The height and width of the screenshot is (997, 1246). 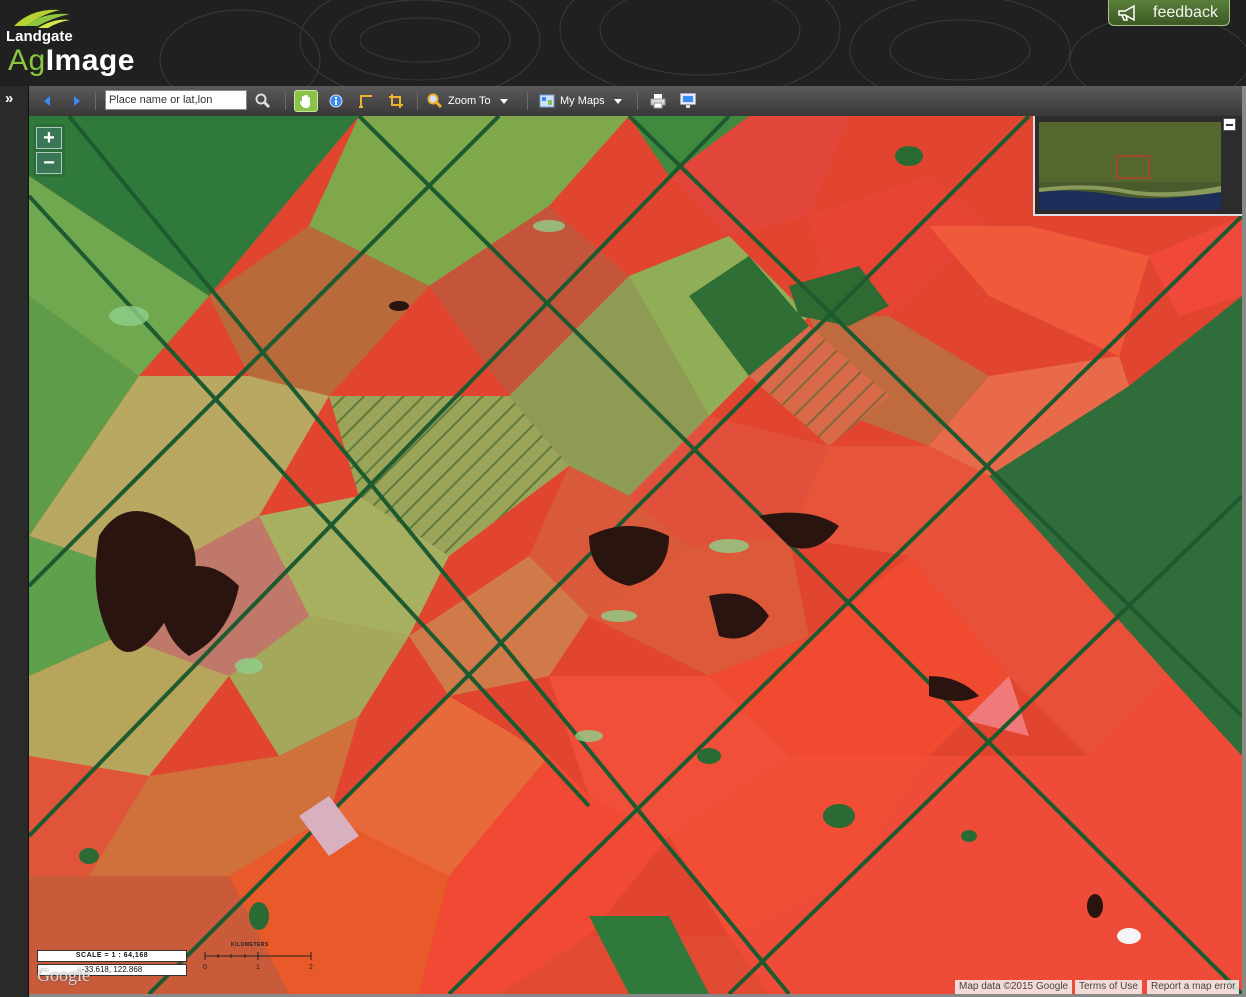 I want to click on feedback-button: feedback, so click(x=1169, y=13).